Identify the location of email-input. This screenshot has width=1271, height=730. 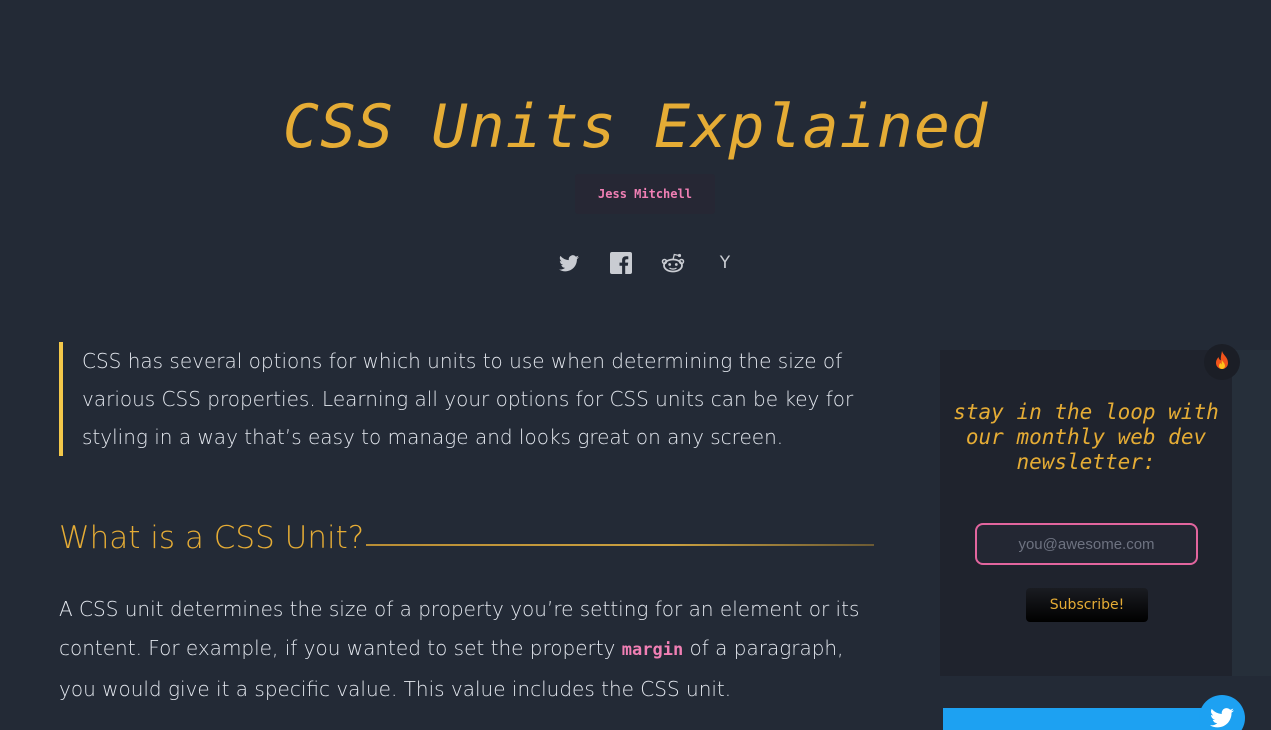
(1086, 544).